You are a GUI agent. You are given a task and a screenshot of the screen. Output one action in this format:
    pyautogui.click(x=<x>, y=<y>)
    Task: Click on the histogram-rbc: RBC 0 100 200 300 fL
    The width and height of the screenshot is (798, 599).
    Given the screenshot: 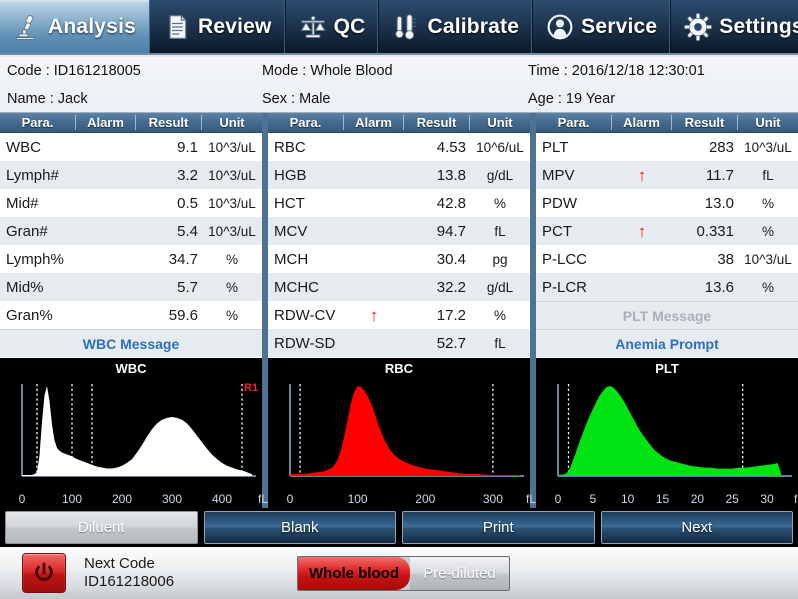 What is the action you would take?
    pyautogui.click(x=402, y=433)
    